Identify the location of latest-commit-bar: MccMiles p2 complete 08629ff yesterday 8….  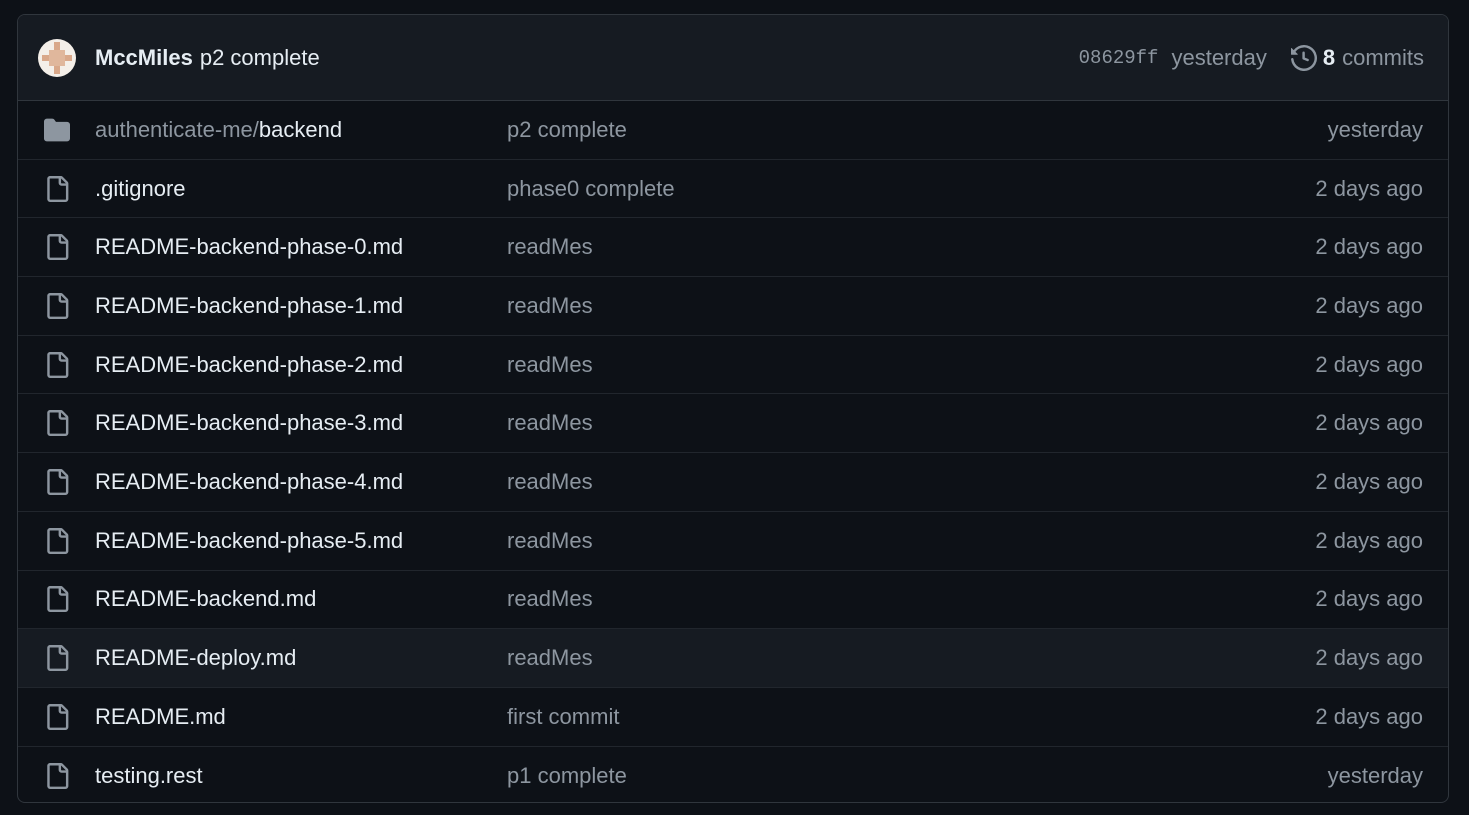
(733, 58).